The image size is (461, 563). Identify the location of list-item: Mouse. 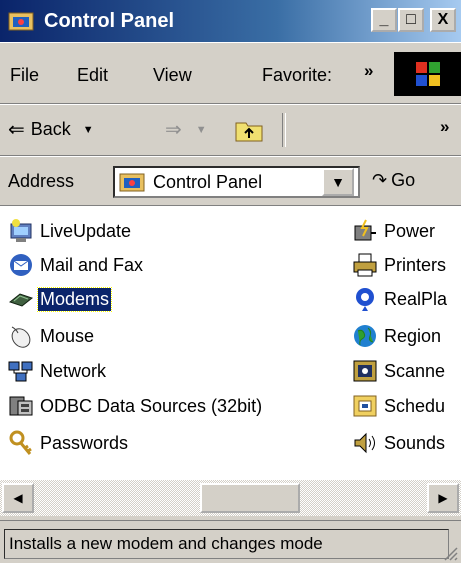
(52, 336).